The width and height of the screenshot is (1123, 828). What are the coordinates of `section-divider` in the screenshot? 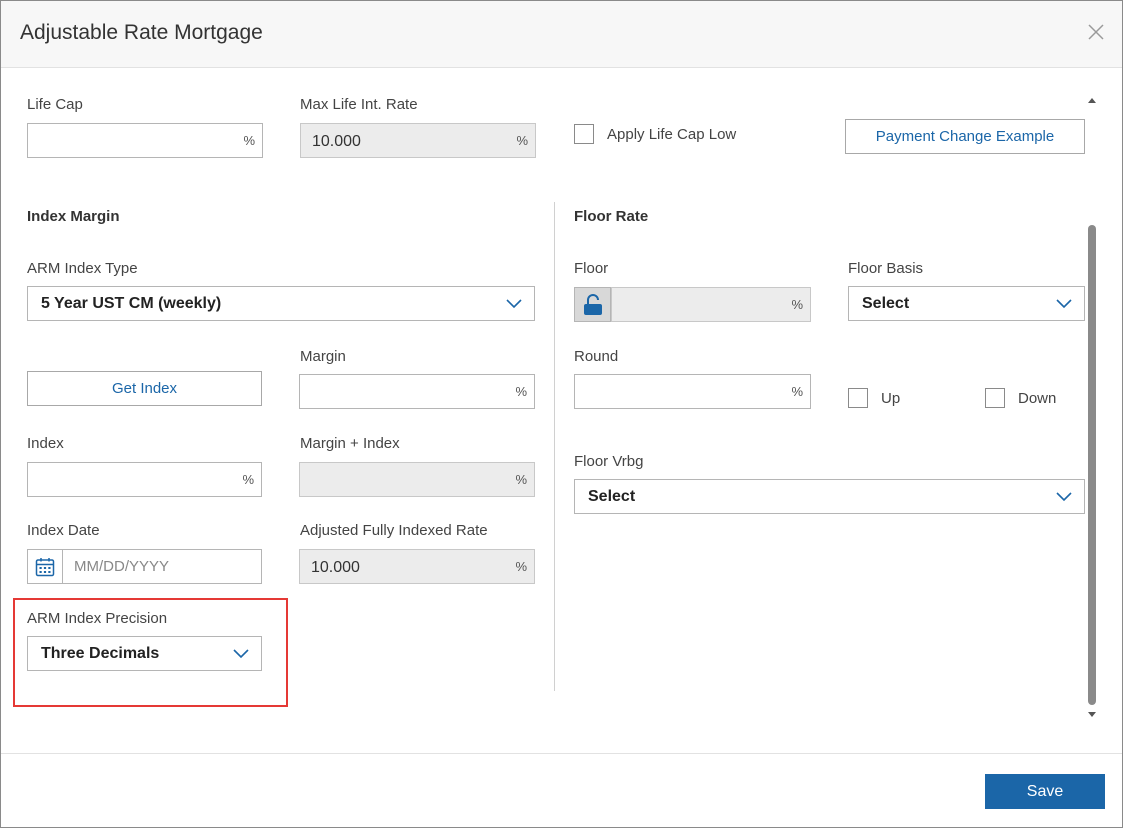 It's located at (554, 446).